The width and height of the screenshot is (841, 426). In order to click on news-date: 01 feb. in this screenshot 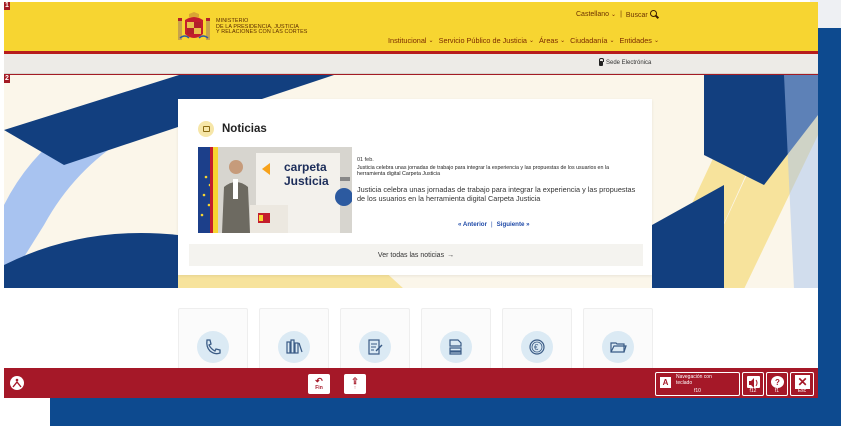, I will do `click(365, 160)`.